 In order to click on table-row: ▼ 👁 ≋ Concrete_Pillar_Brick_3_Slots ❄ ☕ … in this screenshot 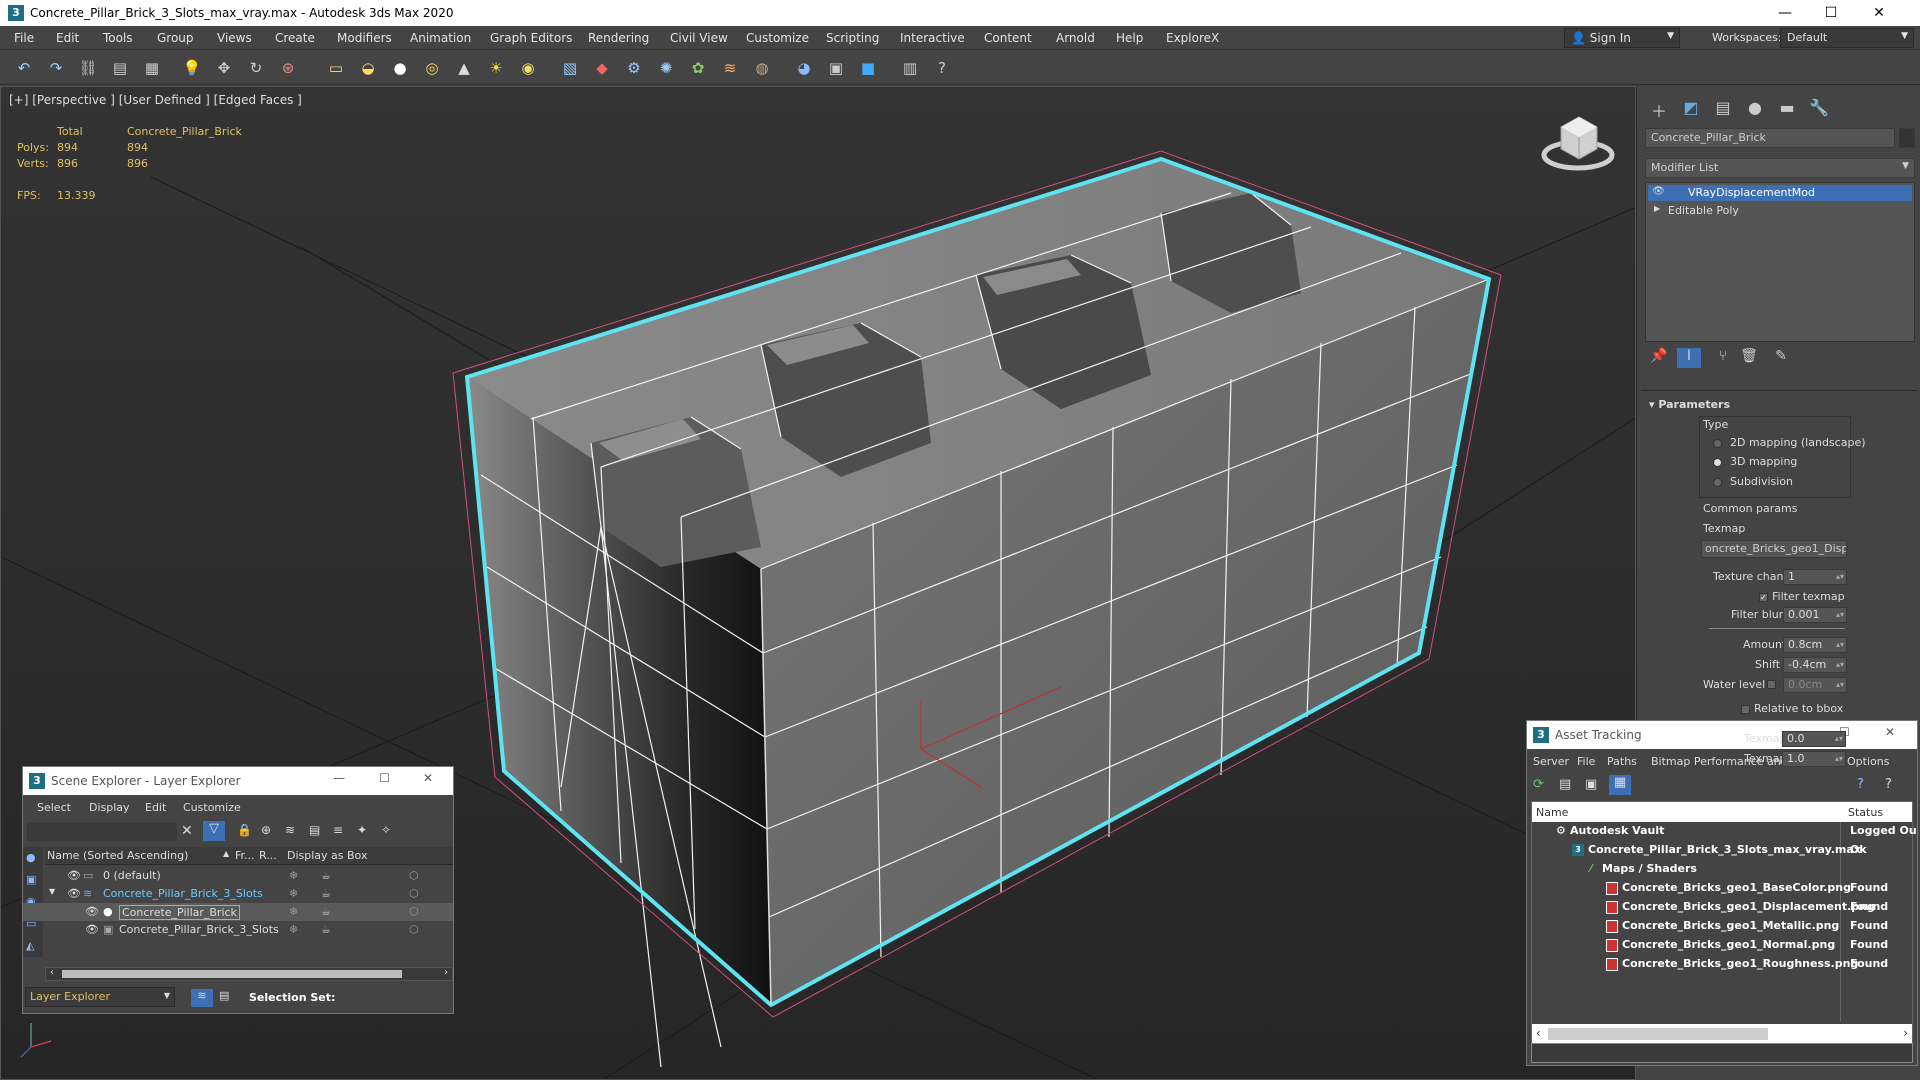, I will do `click(238, 894)`.